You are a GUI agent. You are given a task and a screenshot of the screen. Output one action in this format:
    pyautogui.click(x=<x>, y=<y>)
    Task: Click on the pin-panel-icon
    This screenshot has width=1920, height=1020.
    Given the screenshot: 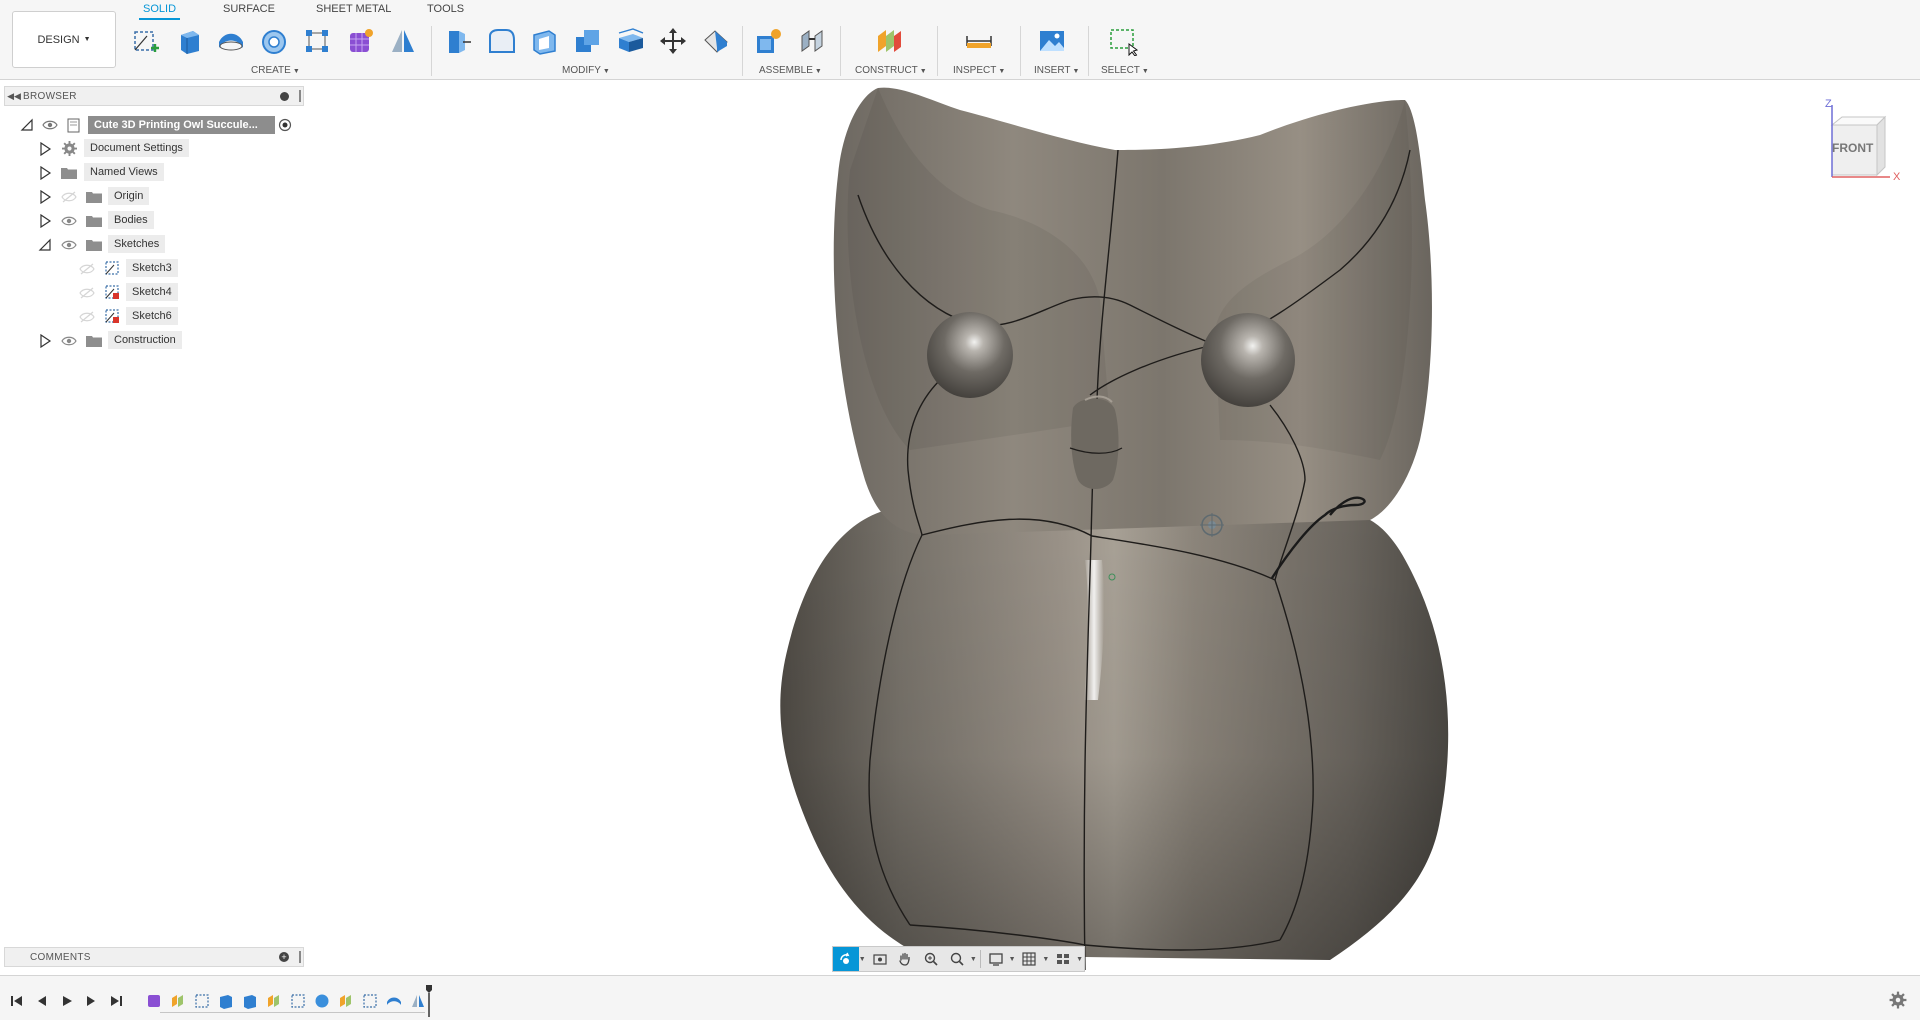 What is the action you would take?
    pyautogui.click(x=284, y=96)
    